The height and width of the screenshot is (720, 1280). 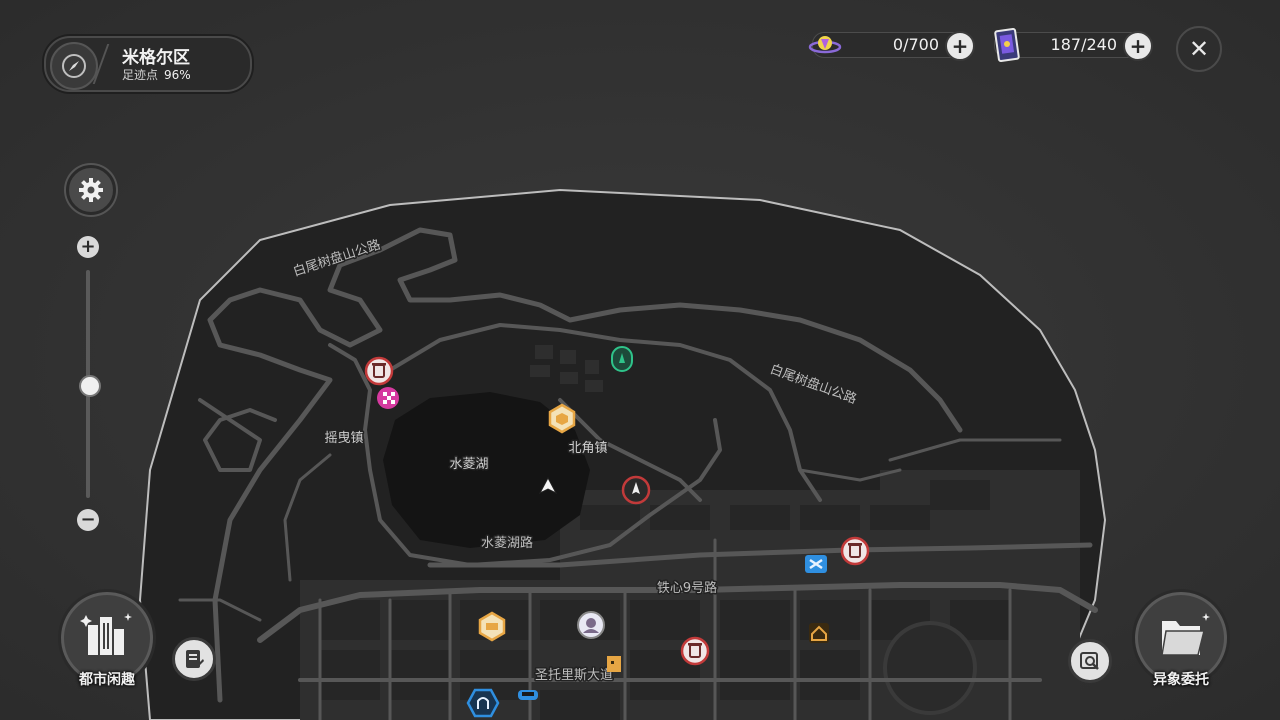 What do you see at coordinates (562, 418) in the screenshot?
I see `orange-box-marker` at bounding box center [562, 418].